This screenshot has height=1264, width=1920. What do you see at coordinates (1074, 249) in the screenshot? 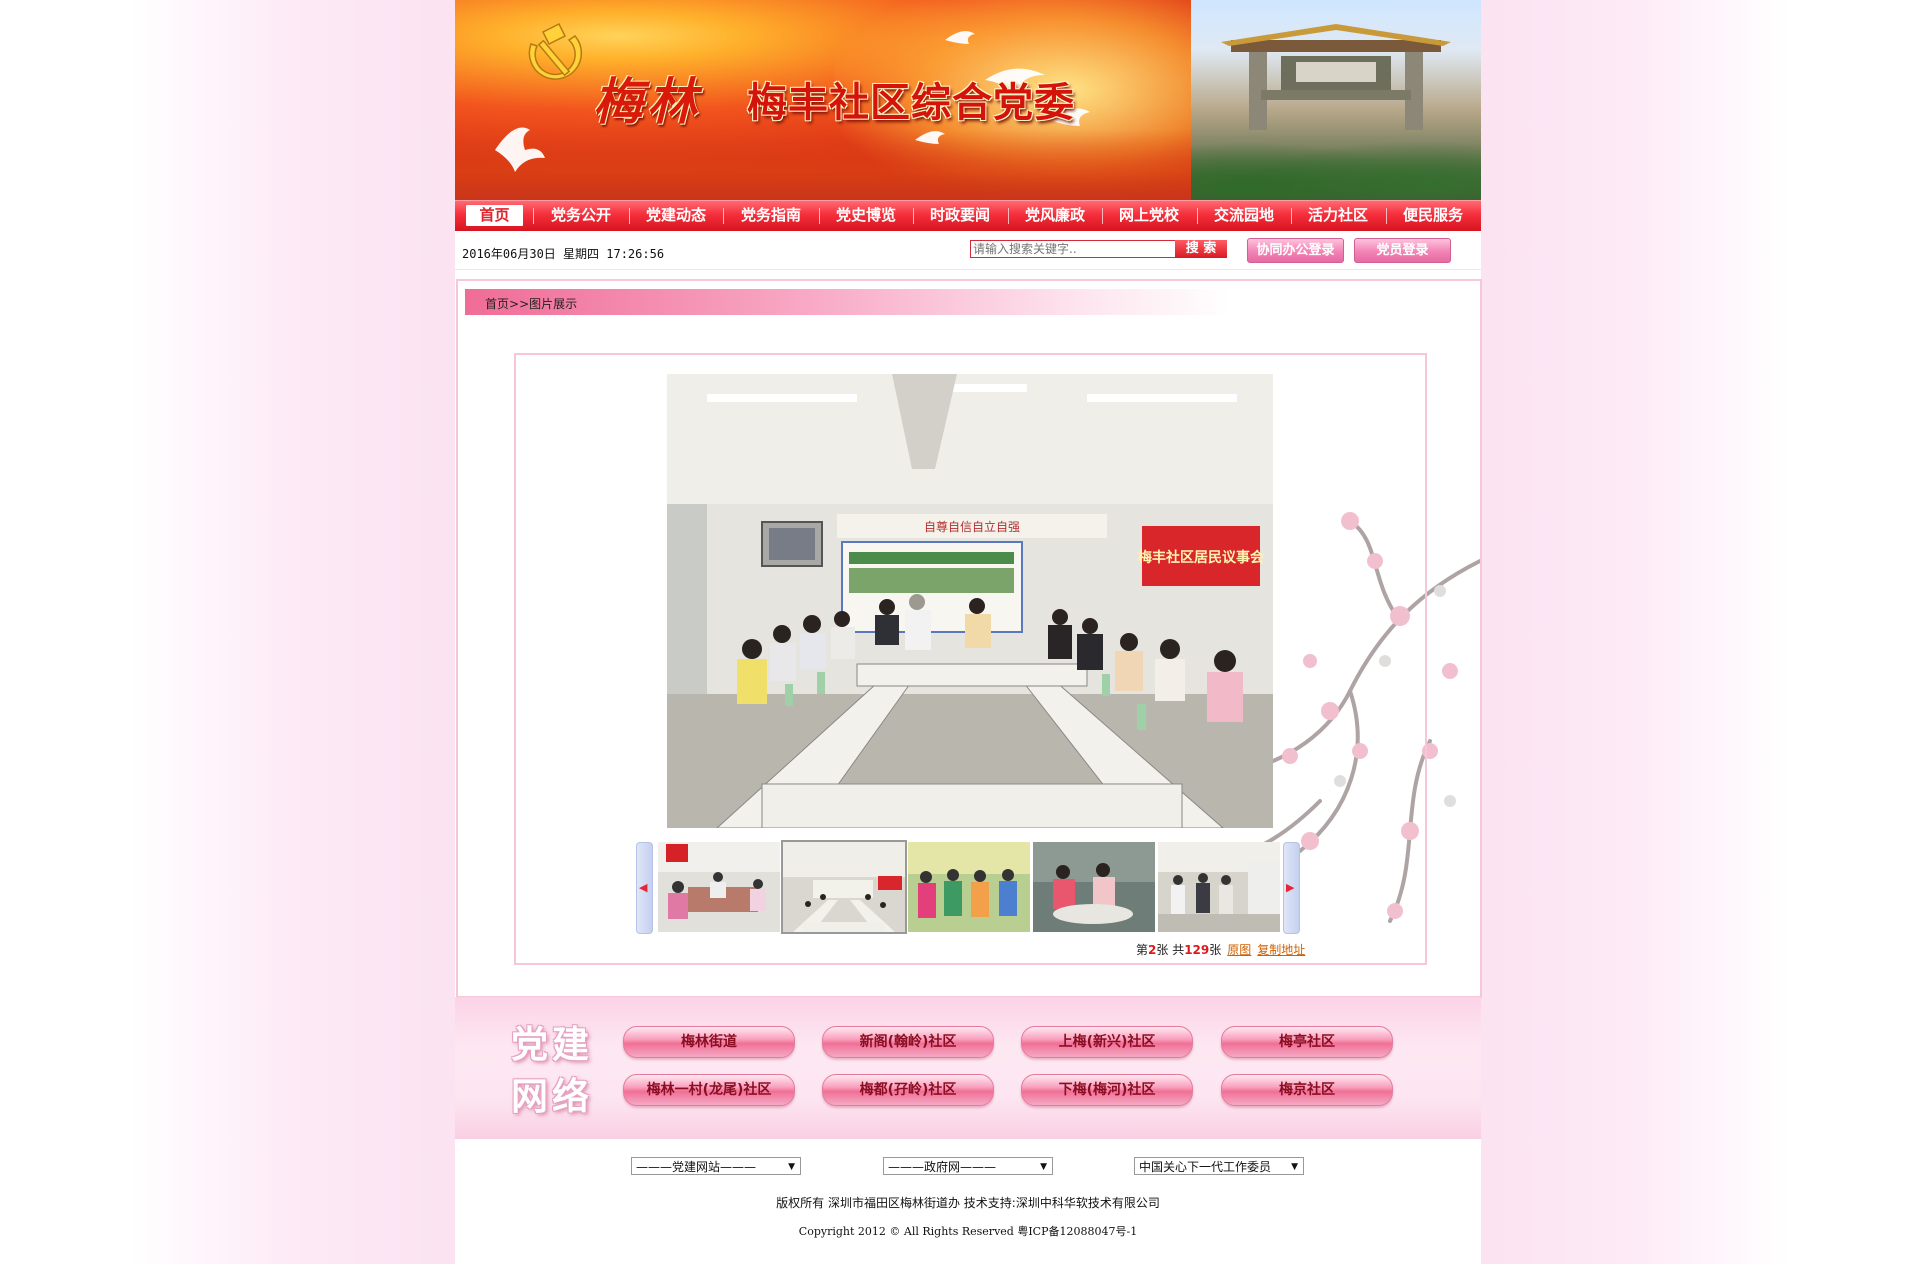
I see `search-input` at bounding box center [1074, 249].